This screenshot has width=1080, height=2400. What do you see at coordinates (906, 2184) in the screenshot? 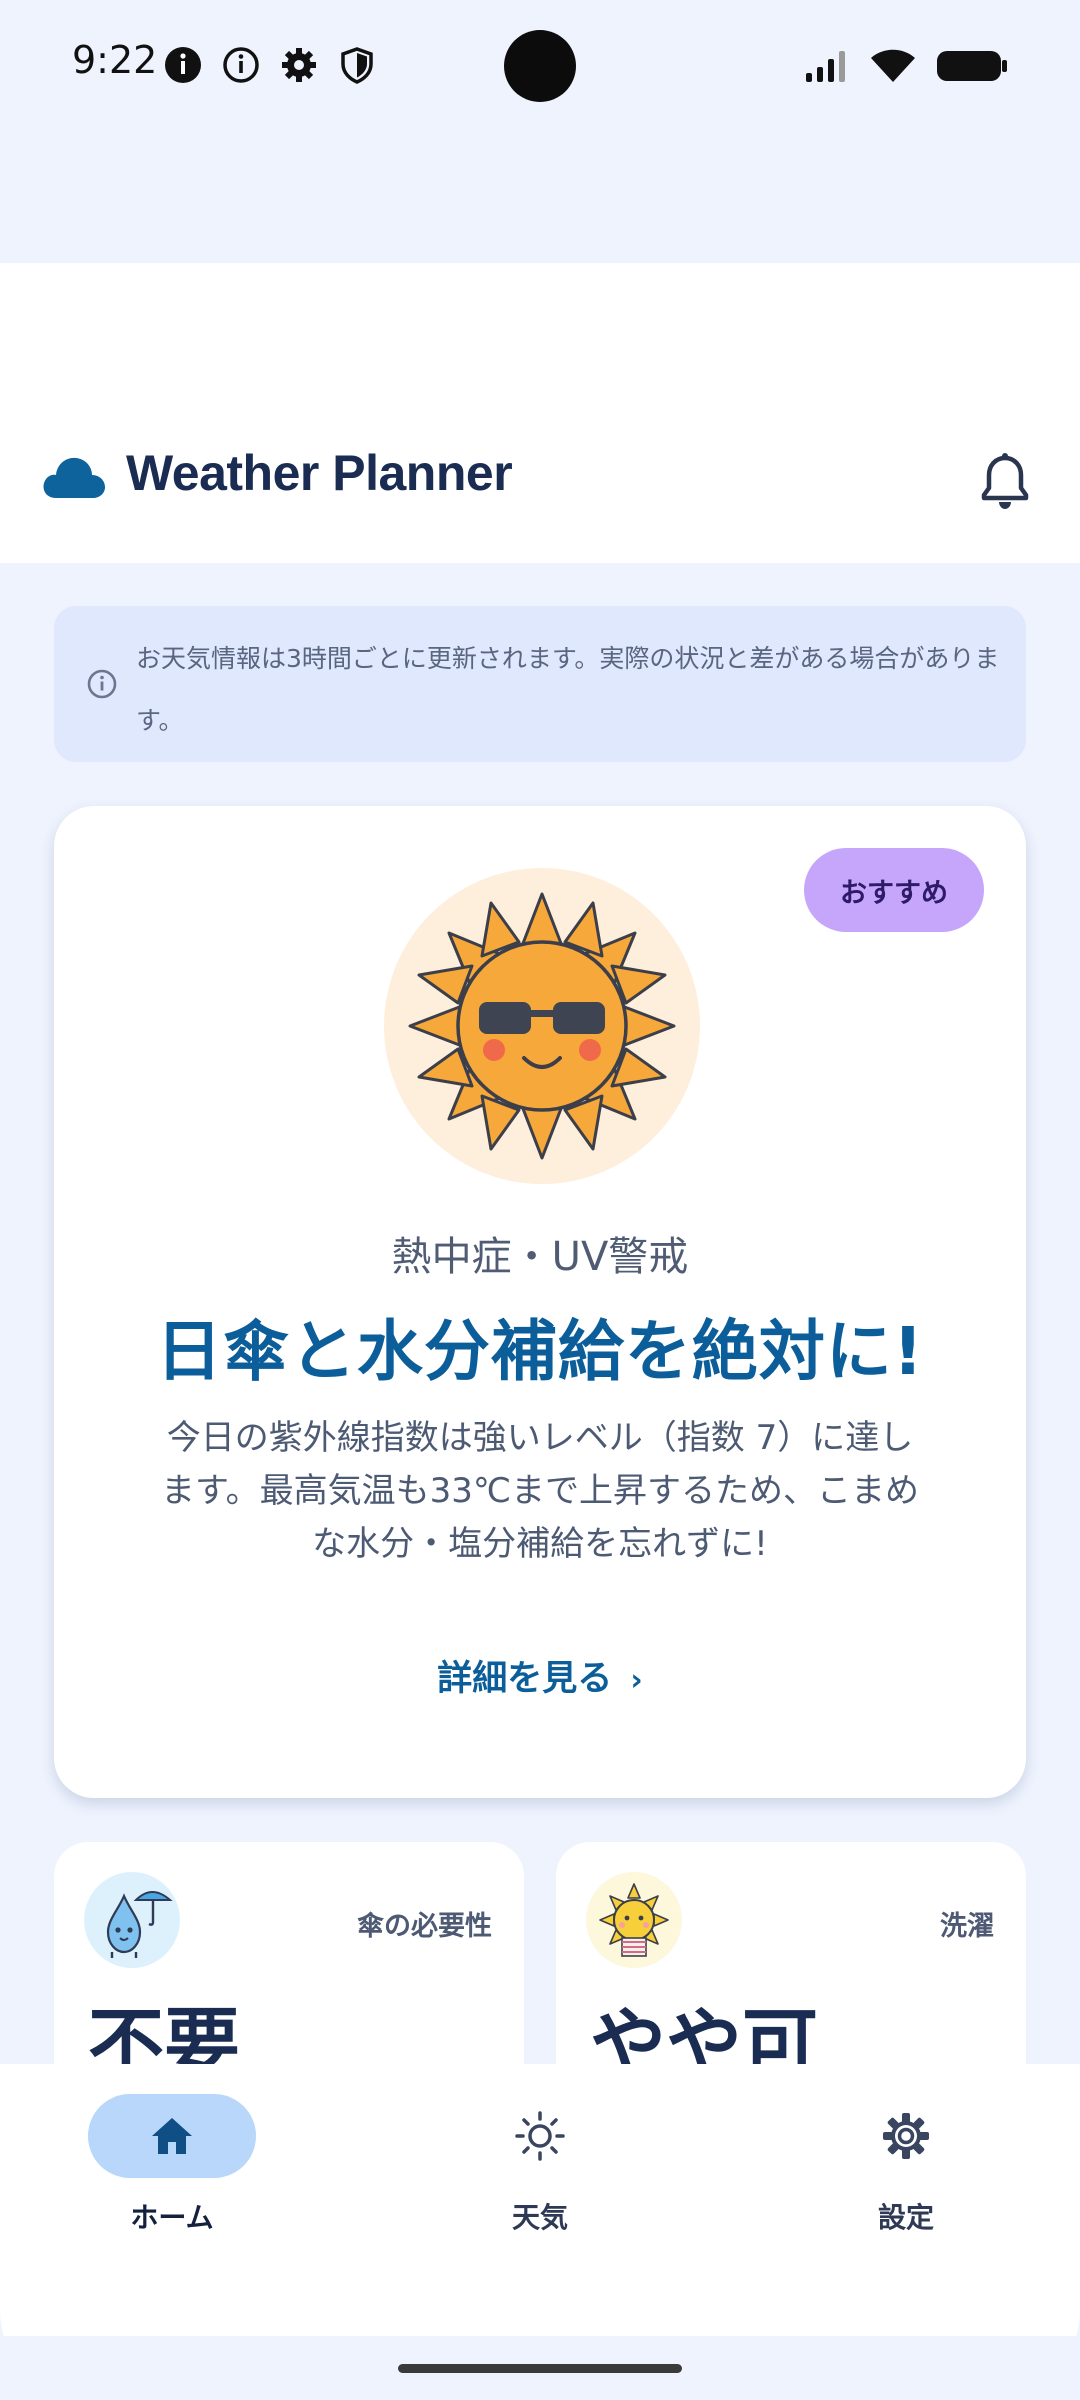
I see `nav-item-settings: 設定` at bounding box center [906, 2184].